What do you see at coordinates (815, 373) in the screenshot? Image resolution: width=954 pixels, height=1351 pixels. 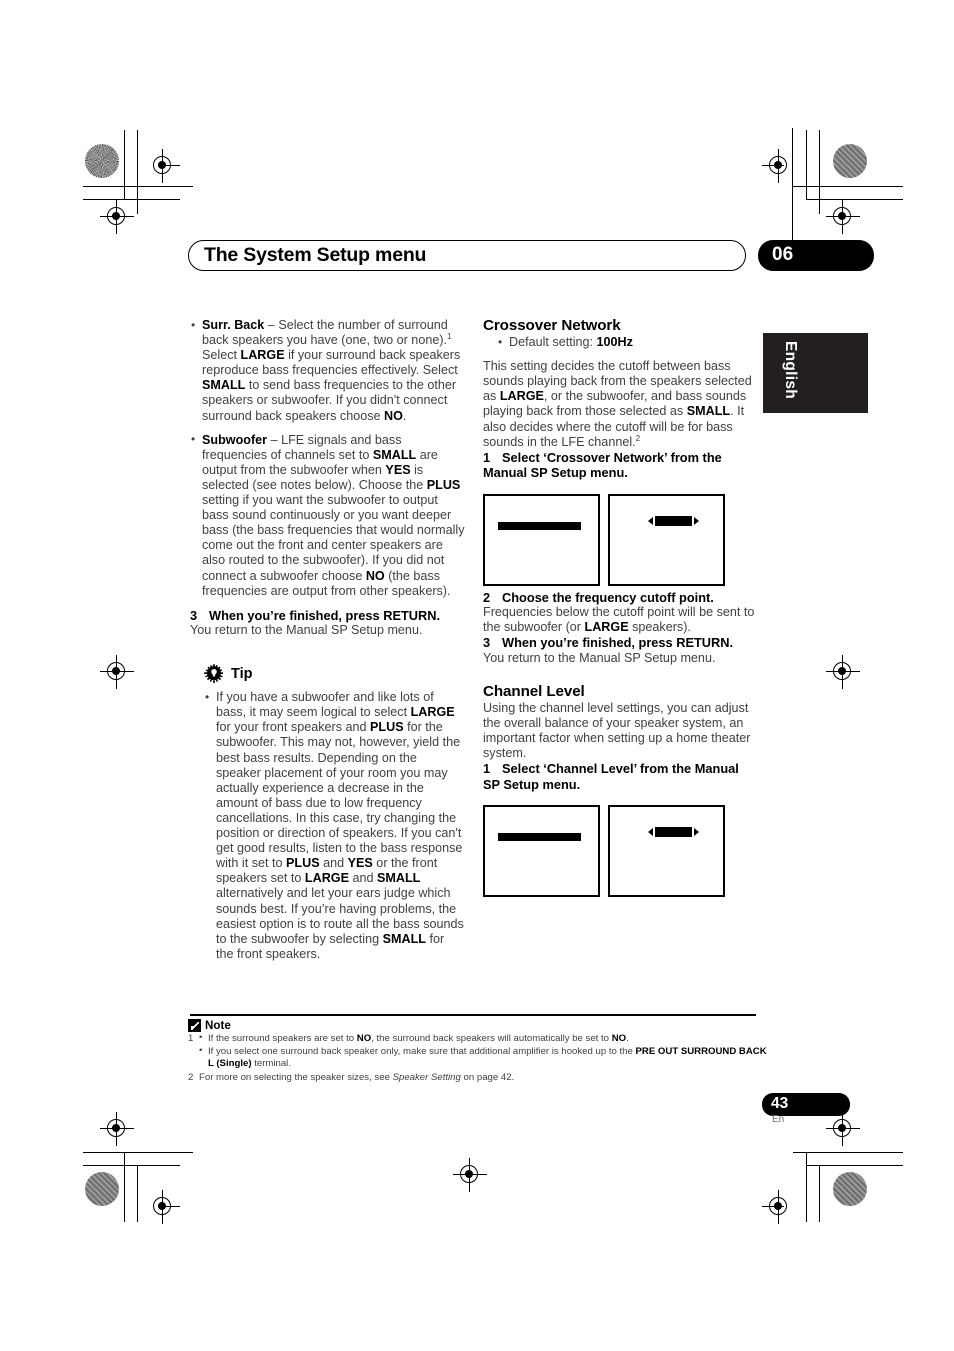 I see `language-tab: English` at bounding box center [815, 373].